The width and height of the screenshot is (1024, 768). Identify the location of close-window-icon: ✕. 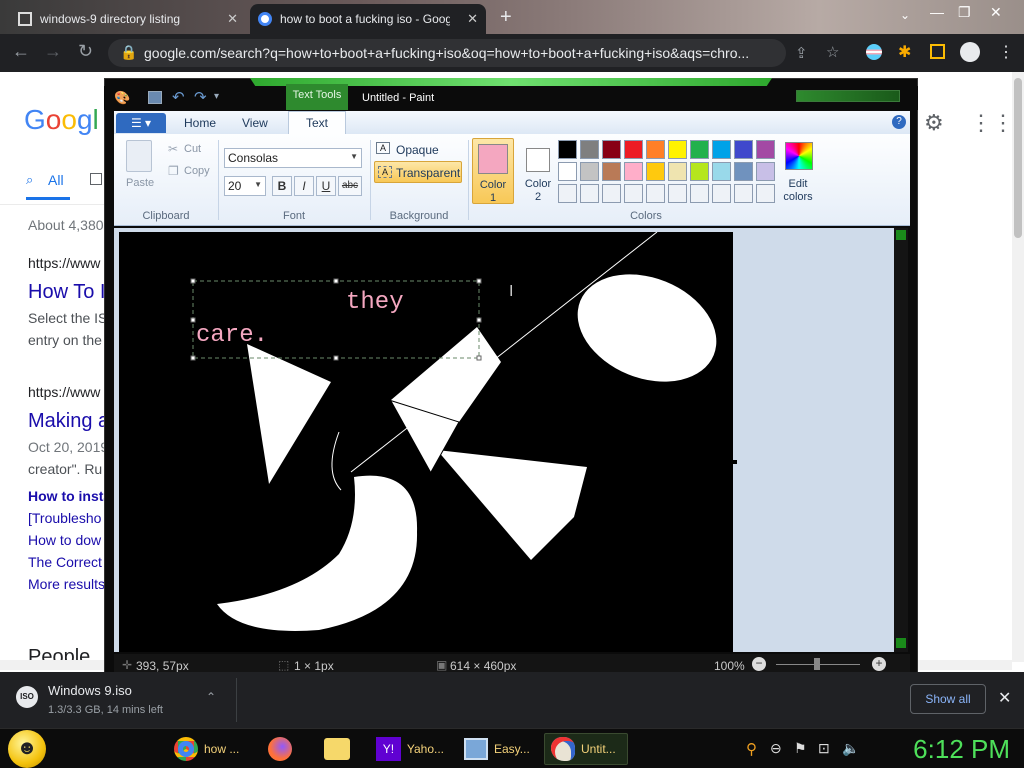
(996, 12).